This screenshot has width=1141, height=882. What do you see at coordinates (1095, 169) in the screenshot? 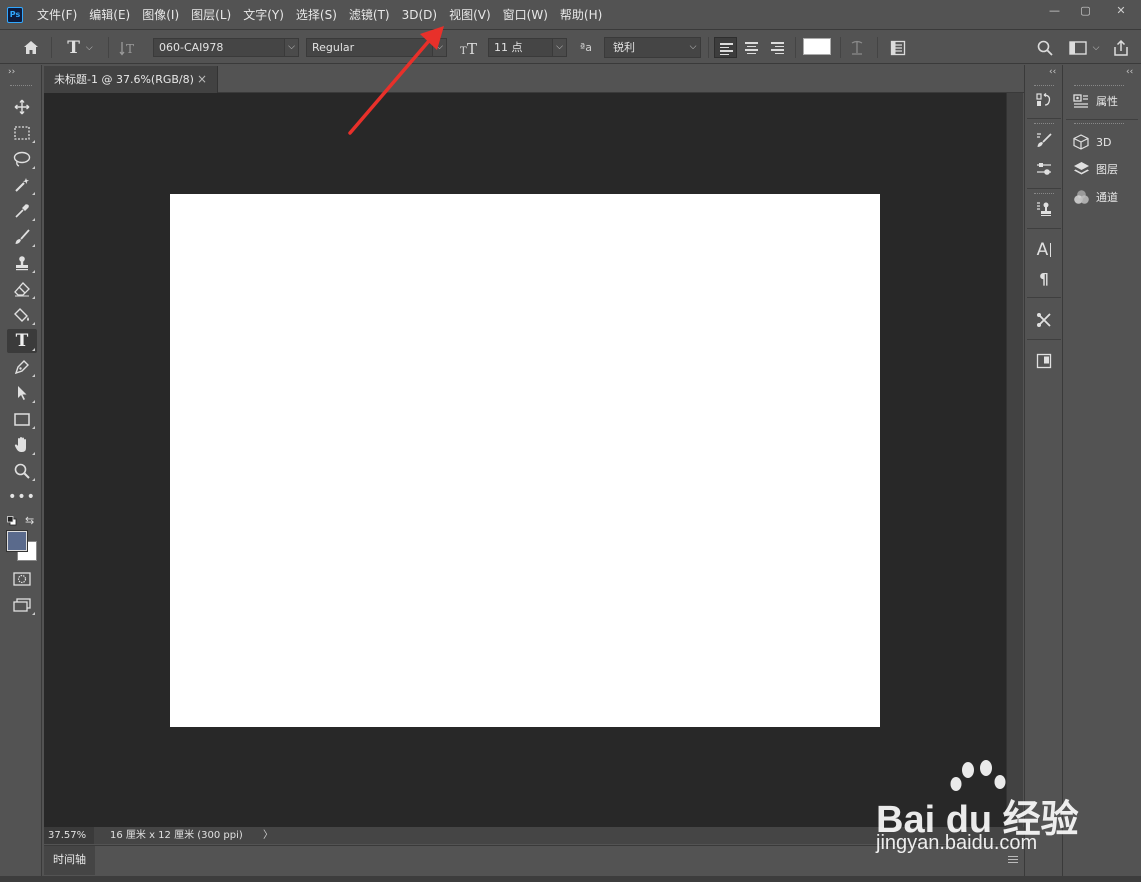
I see `layers-panel-tab: 图层` at bounding box center [1095, 169].